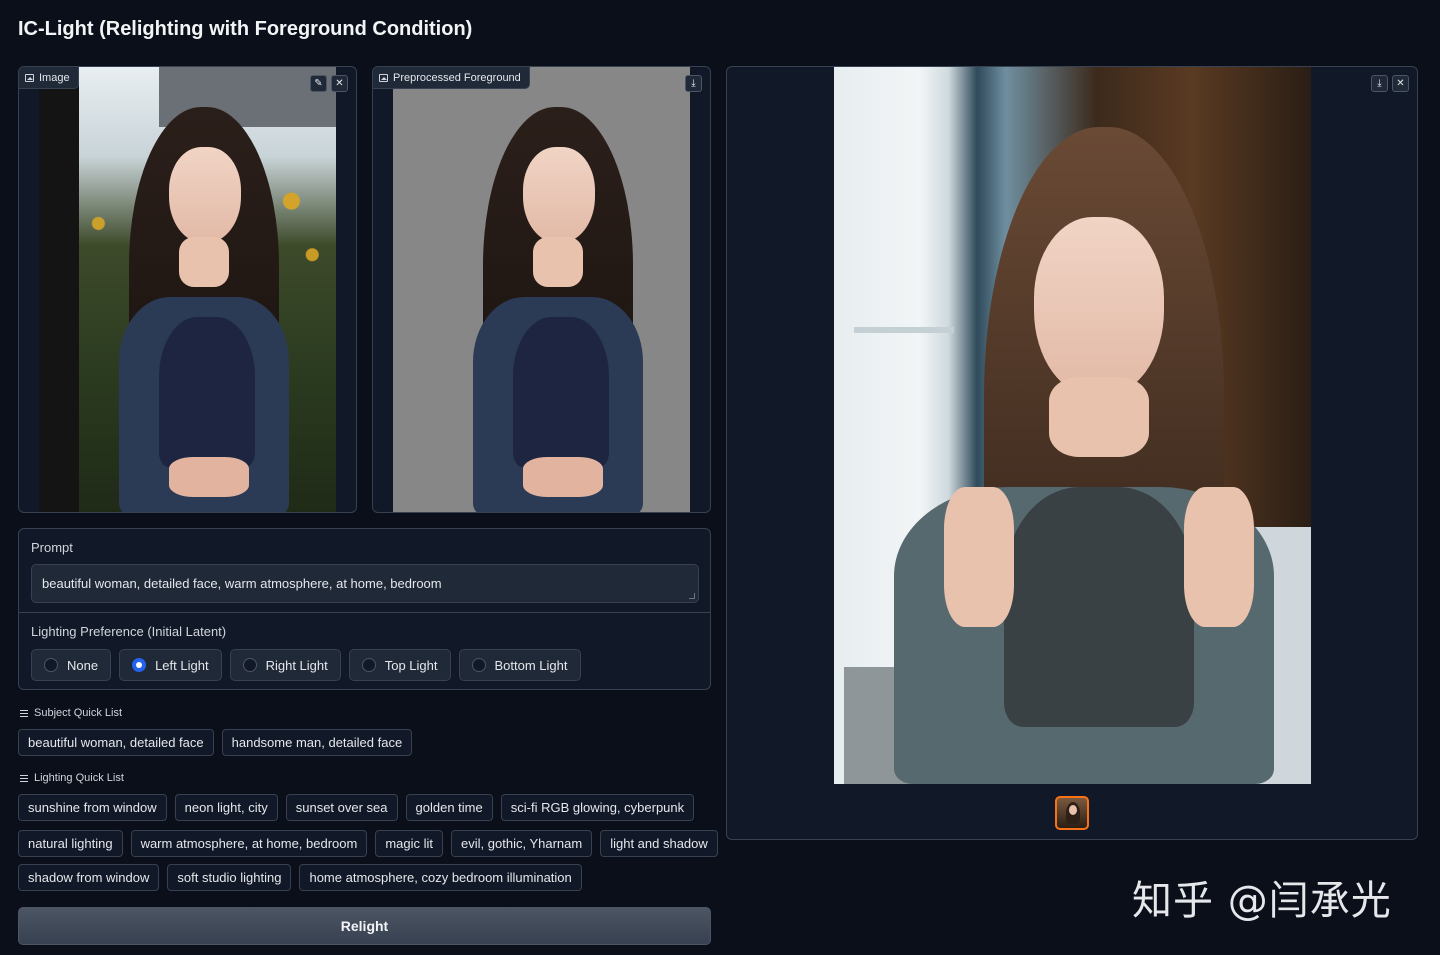 The image size is (1440, 955). Describe the element at coordinates (522, 843) in the screenshot. I see `lighting-chip: evil, gothic, Yharnam` at that location.